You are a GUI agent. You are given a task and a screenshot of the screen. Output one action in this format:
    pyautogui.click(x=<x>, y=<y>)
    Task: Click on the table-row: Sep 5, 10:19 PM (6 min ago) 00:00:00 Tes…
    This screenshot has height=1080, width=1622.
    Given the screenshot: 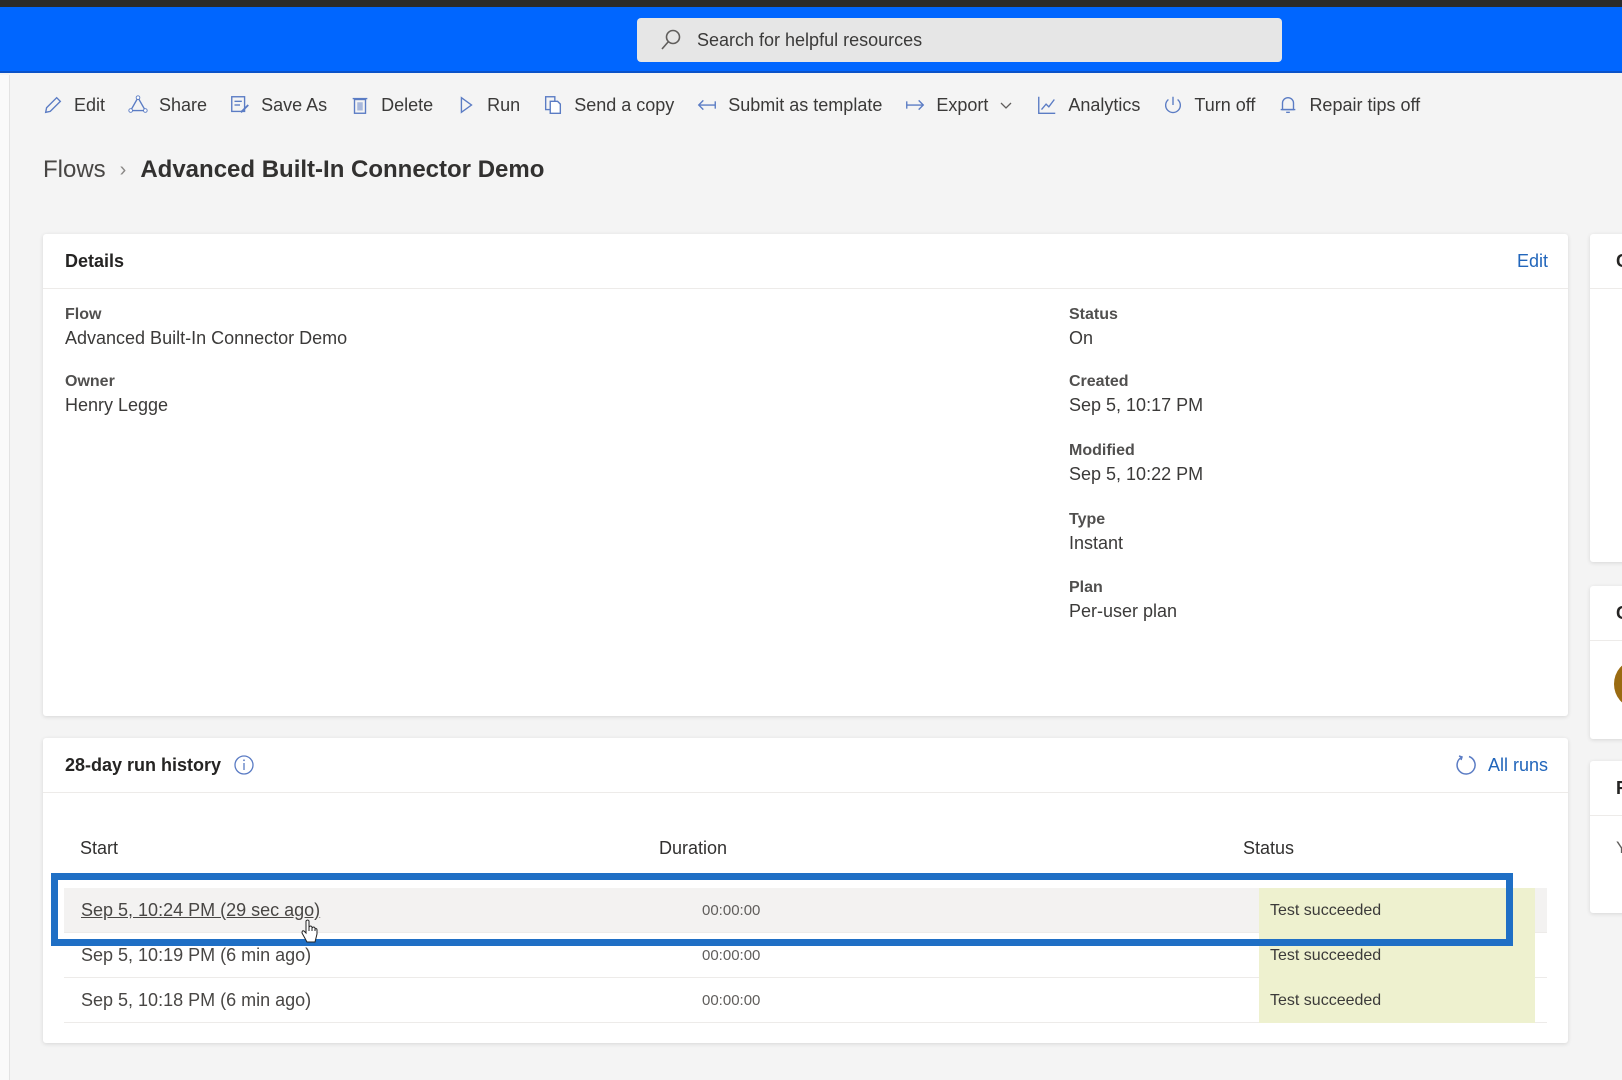 What is the action you would take?
    pyautogui.click(x=805, y=955)
    